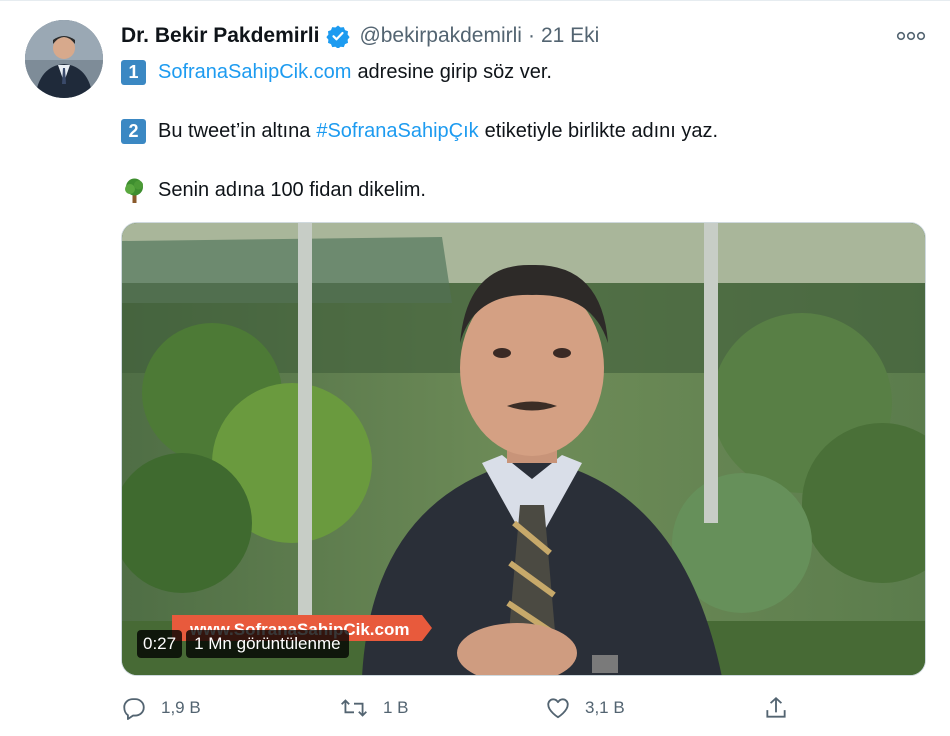 The width and height of the screenshot is (950, 736). Describe the element at coordinates (454, 71) in the screenshot. I see `tweet-line-1-text: adresine girip söz ver.` at that location.